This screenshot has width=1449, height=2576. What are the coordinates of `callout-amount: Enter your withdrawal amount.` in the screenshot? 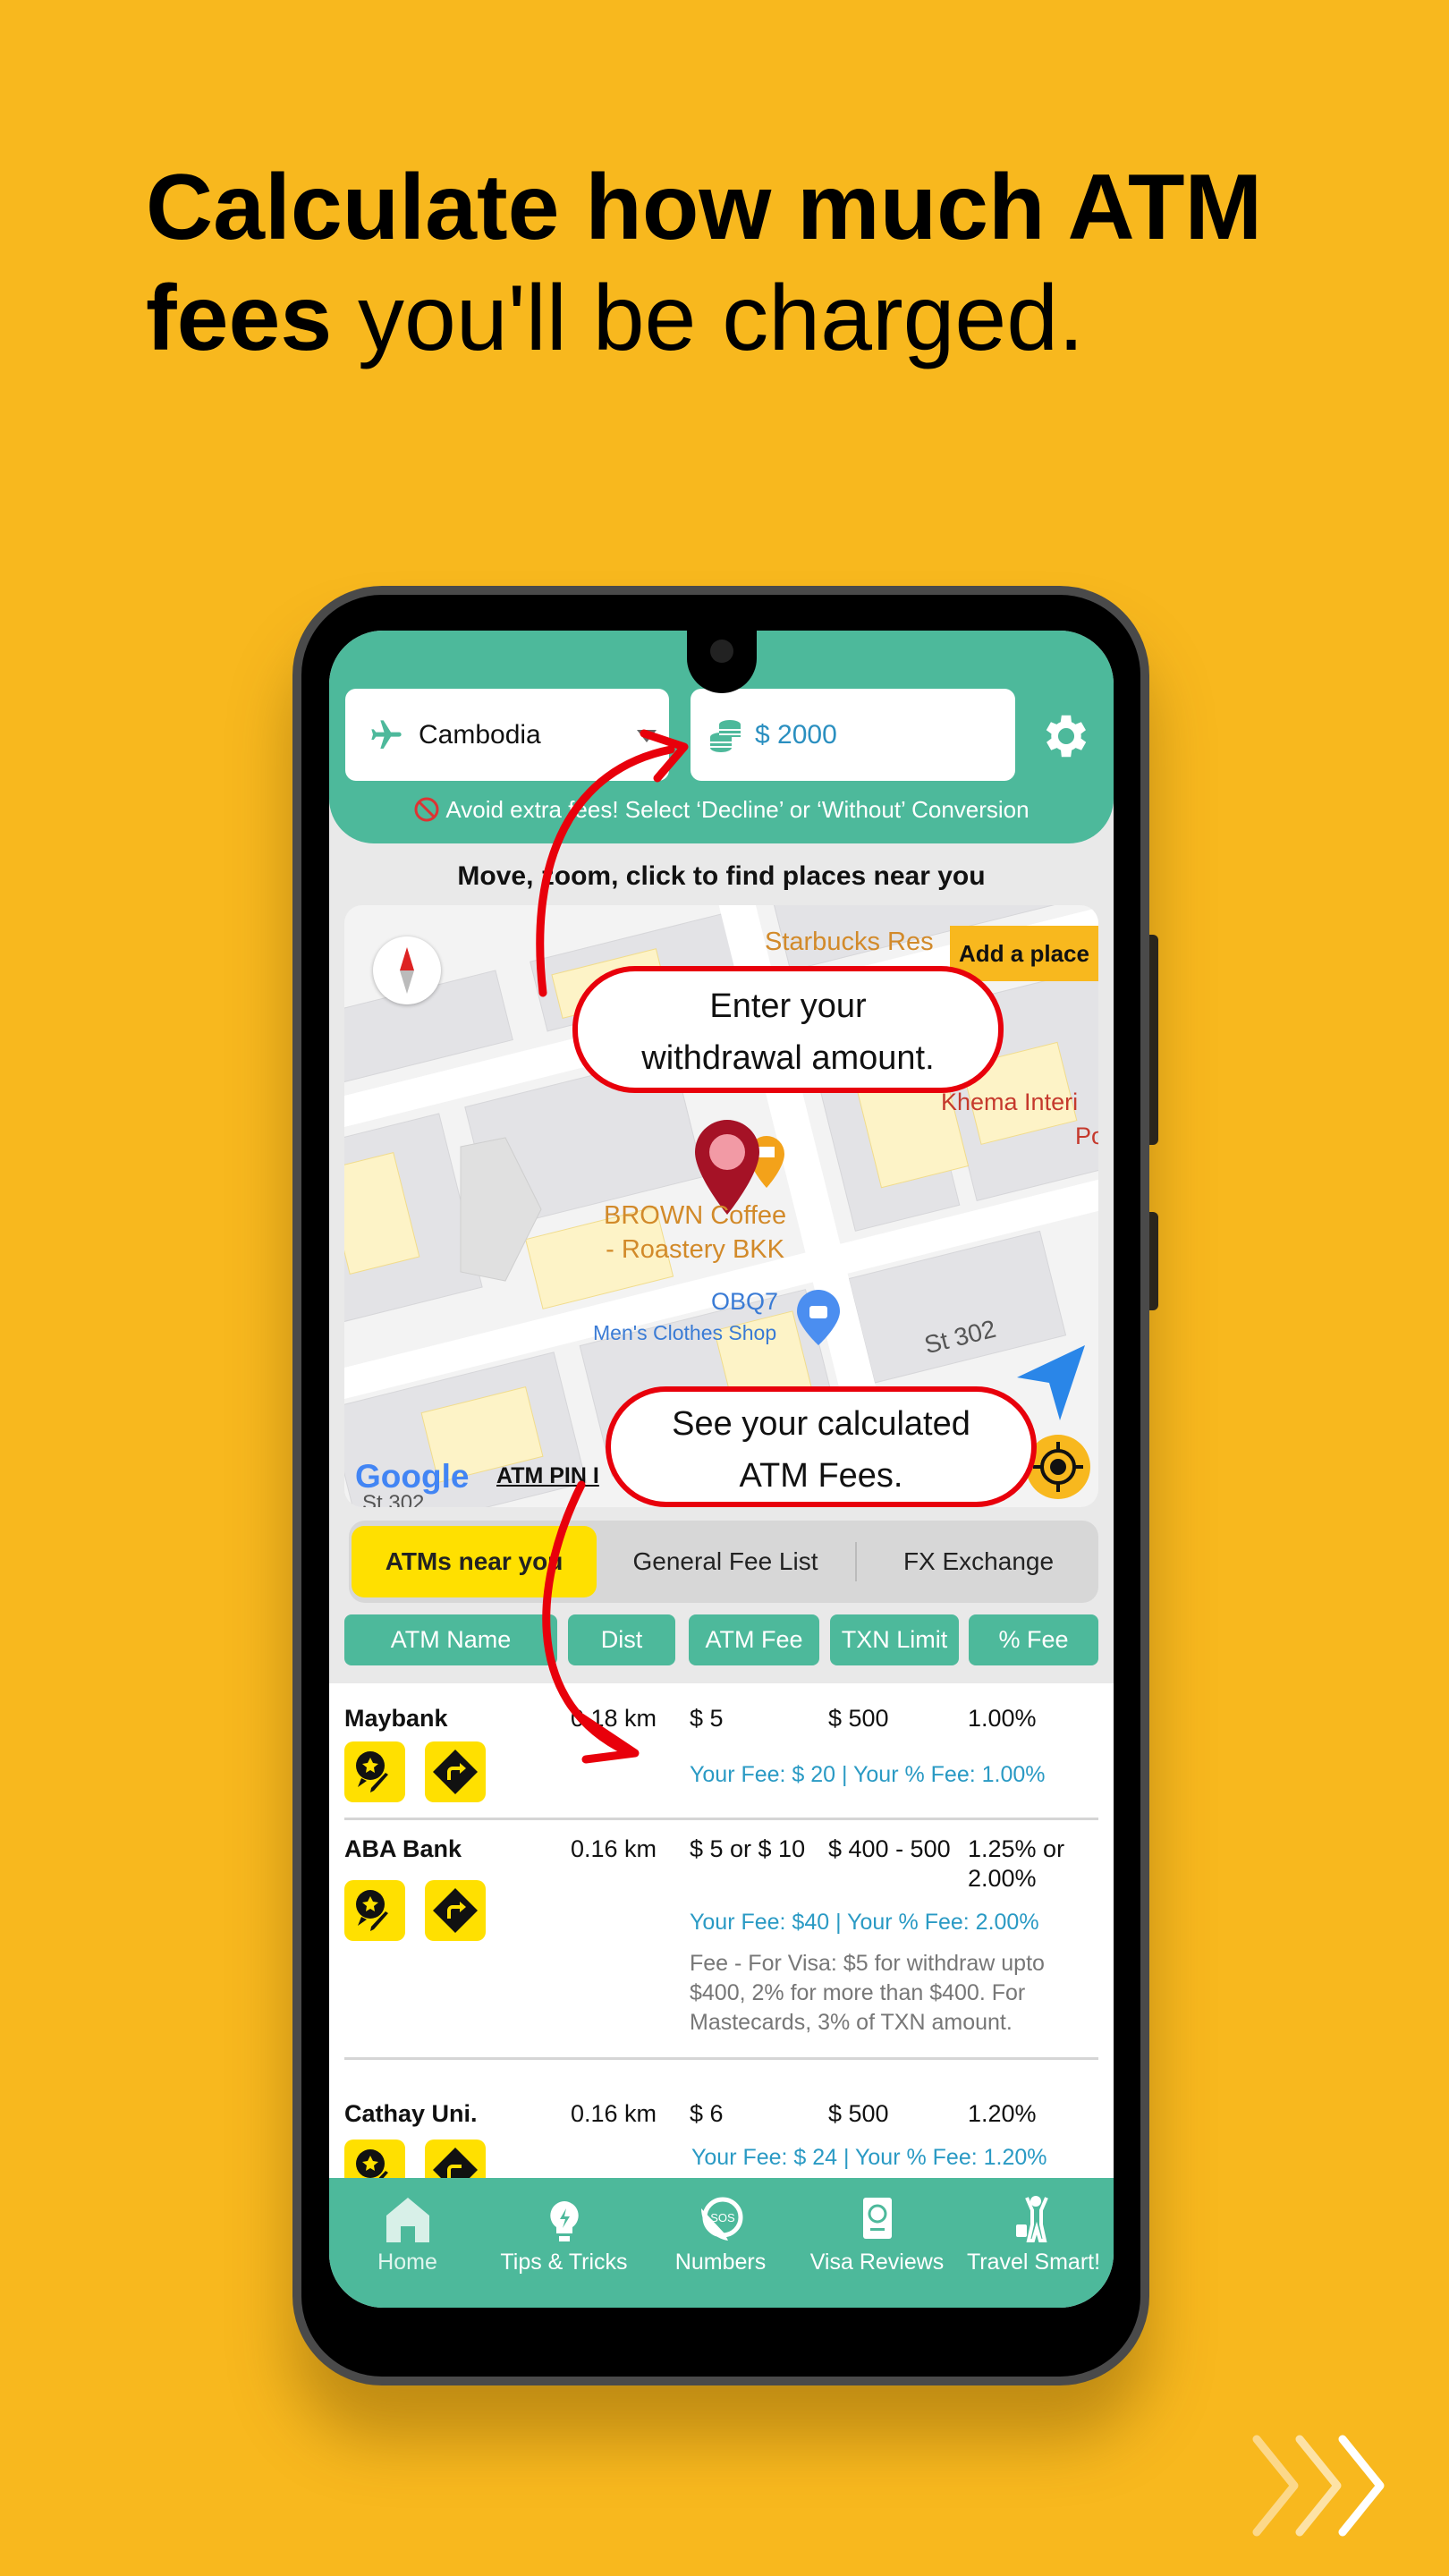 It's located at (788, 1029).